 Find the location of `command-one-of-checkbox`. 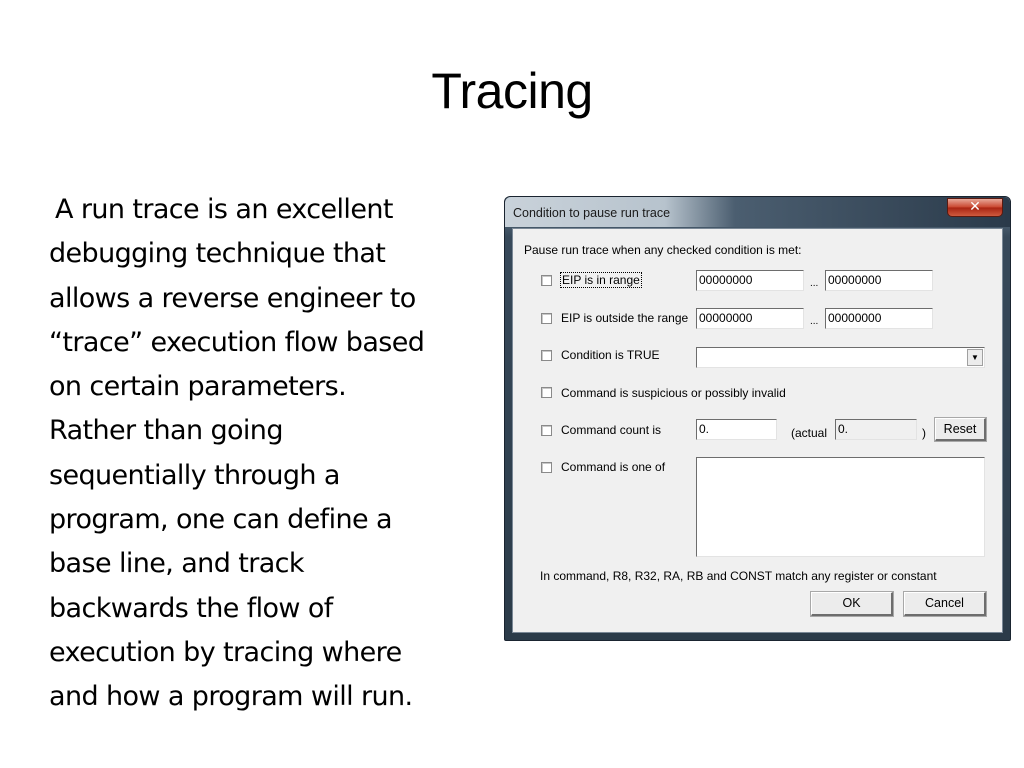

command-one-of-checkbox is located at coordinates (546, 467).